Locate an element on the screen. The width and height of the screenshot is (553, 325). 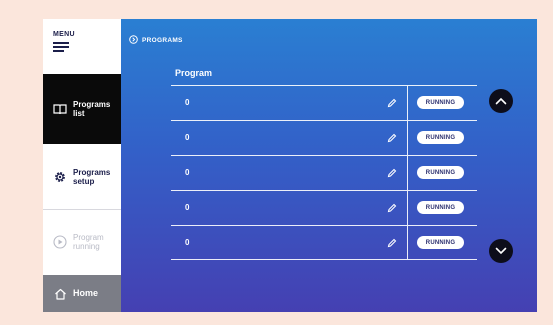
play-circle-icon is located at coordinates (60, 242).